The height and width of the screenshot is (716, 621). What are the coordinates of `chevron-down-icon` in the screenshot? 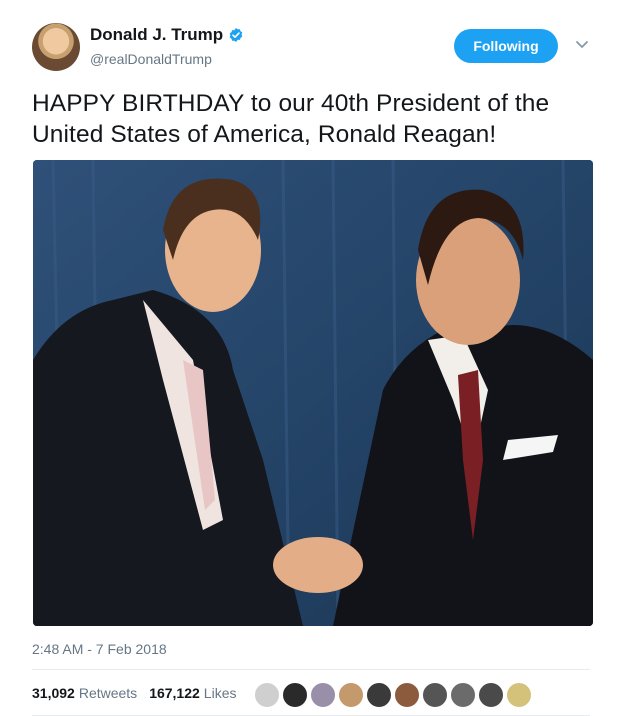 It's located at (582, 45).